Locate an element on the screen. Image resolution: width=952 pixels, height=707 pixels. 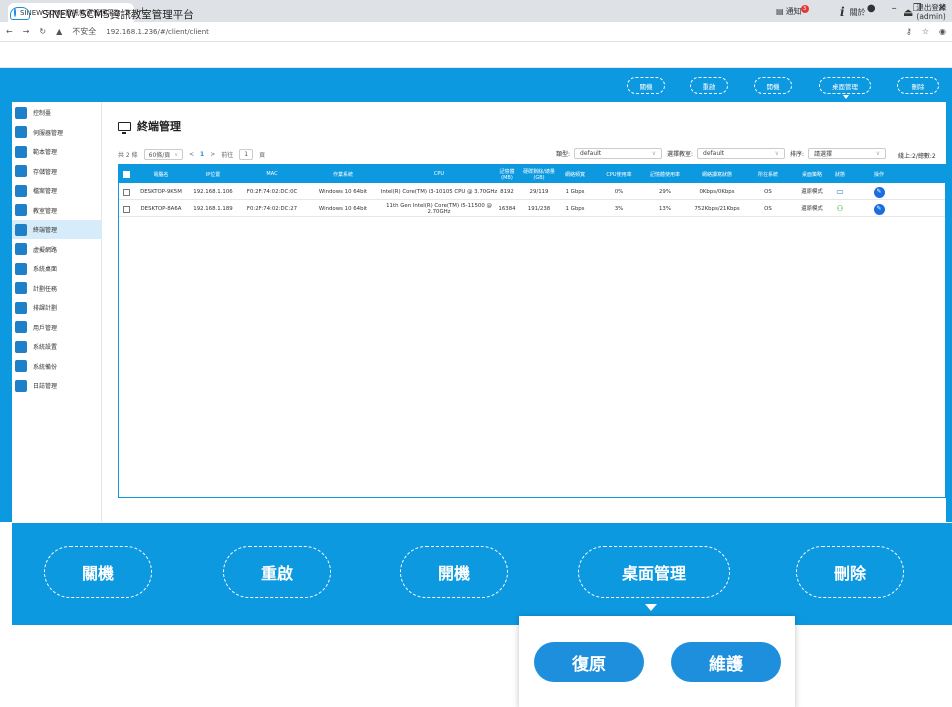
pagination: 共 2 條 60條/頁 ∨ < 1 > 前往 1 頁 is located at coordinates (191, 154).